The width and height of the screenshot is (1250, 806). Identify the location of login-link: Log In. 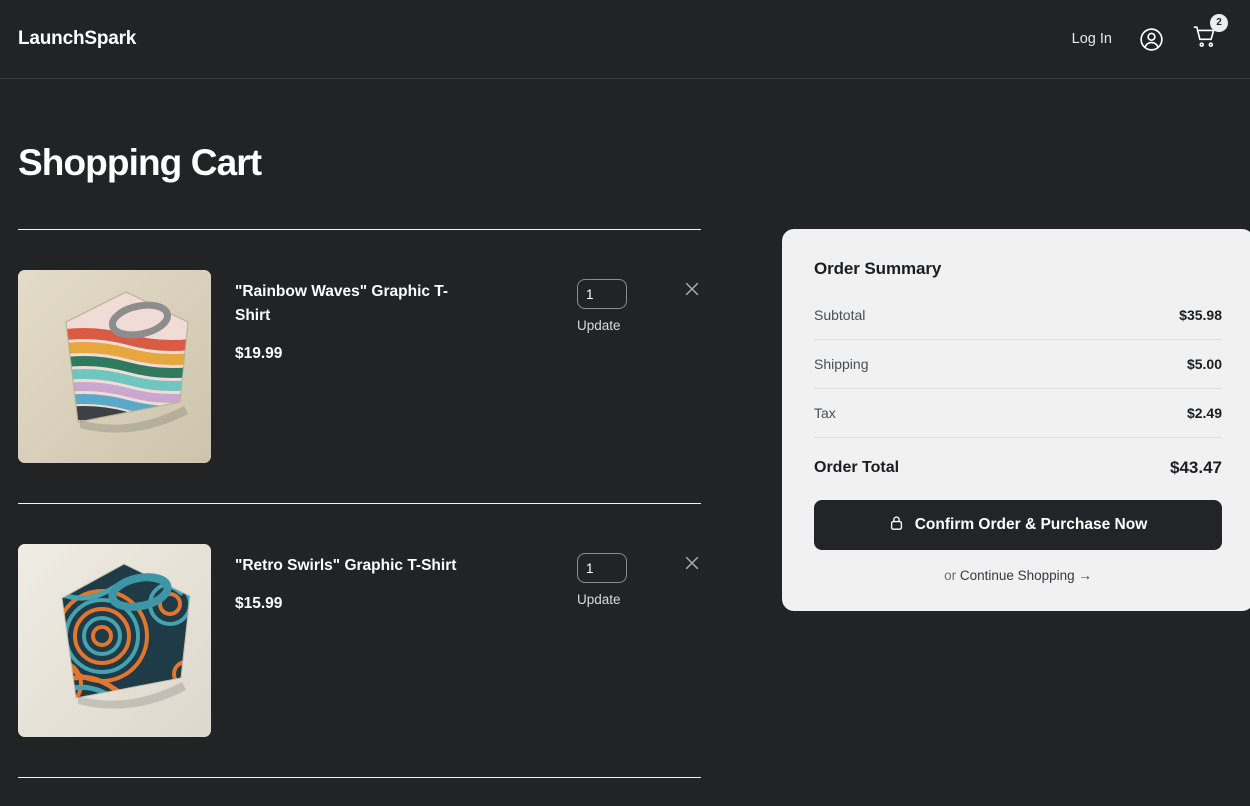
(1092, 39).